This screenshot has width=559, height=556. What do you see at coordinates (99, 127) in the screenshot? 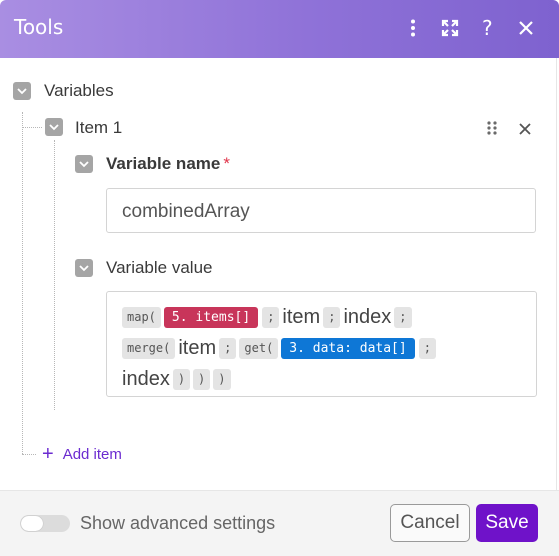
I see `item-label: Item 1` at bounding box center [99, 127].